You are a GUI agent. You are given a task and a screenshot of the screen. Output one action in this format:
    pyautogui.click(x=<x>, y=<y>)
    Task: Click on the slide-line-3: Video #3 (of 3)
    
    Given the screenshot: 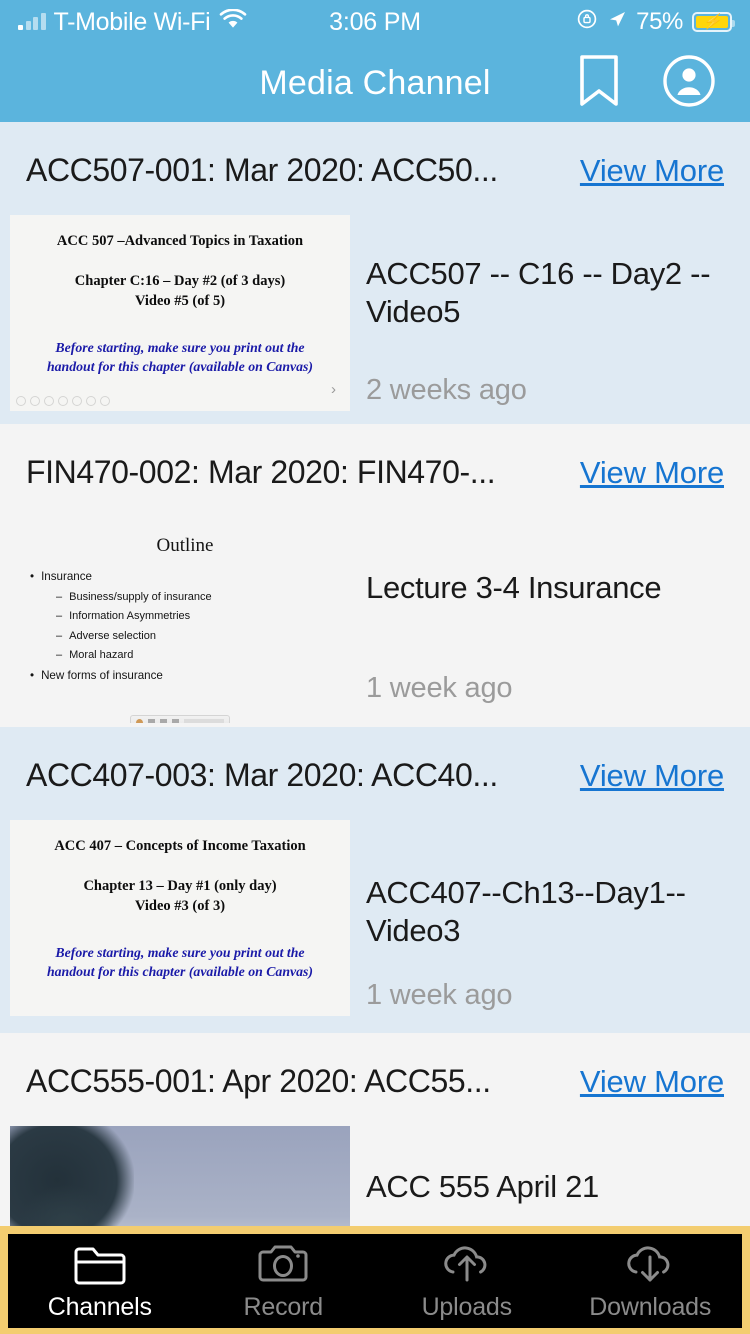 What is the action you would take?
    pyautogui.click(x=180, y=905)
    